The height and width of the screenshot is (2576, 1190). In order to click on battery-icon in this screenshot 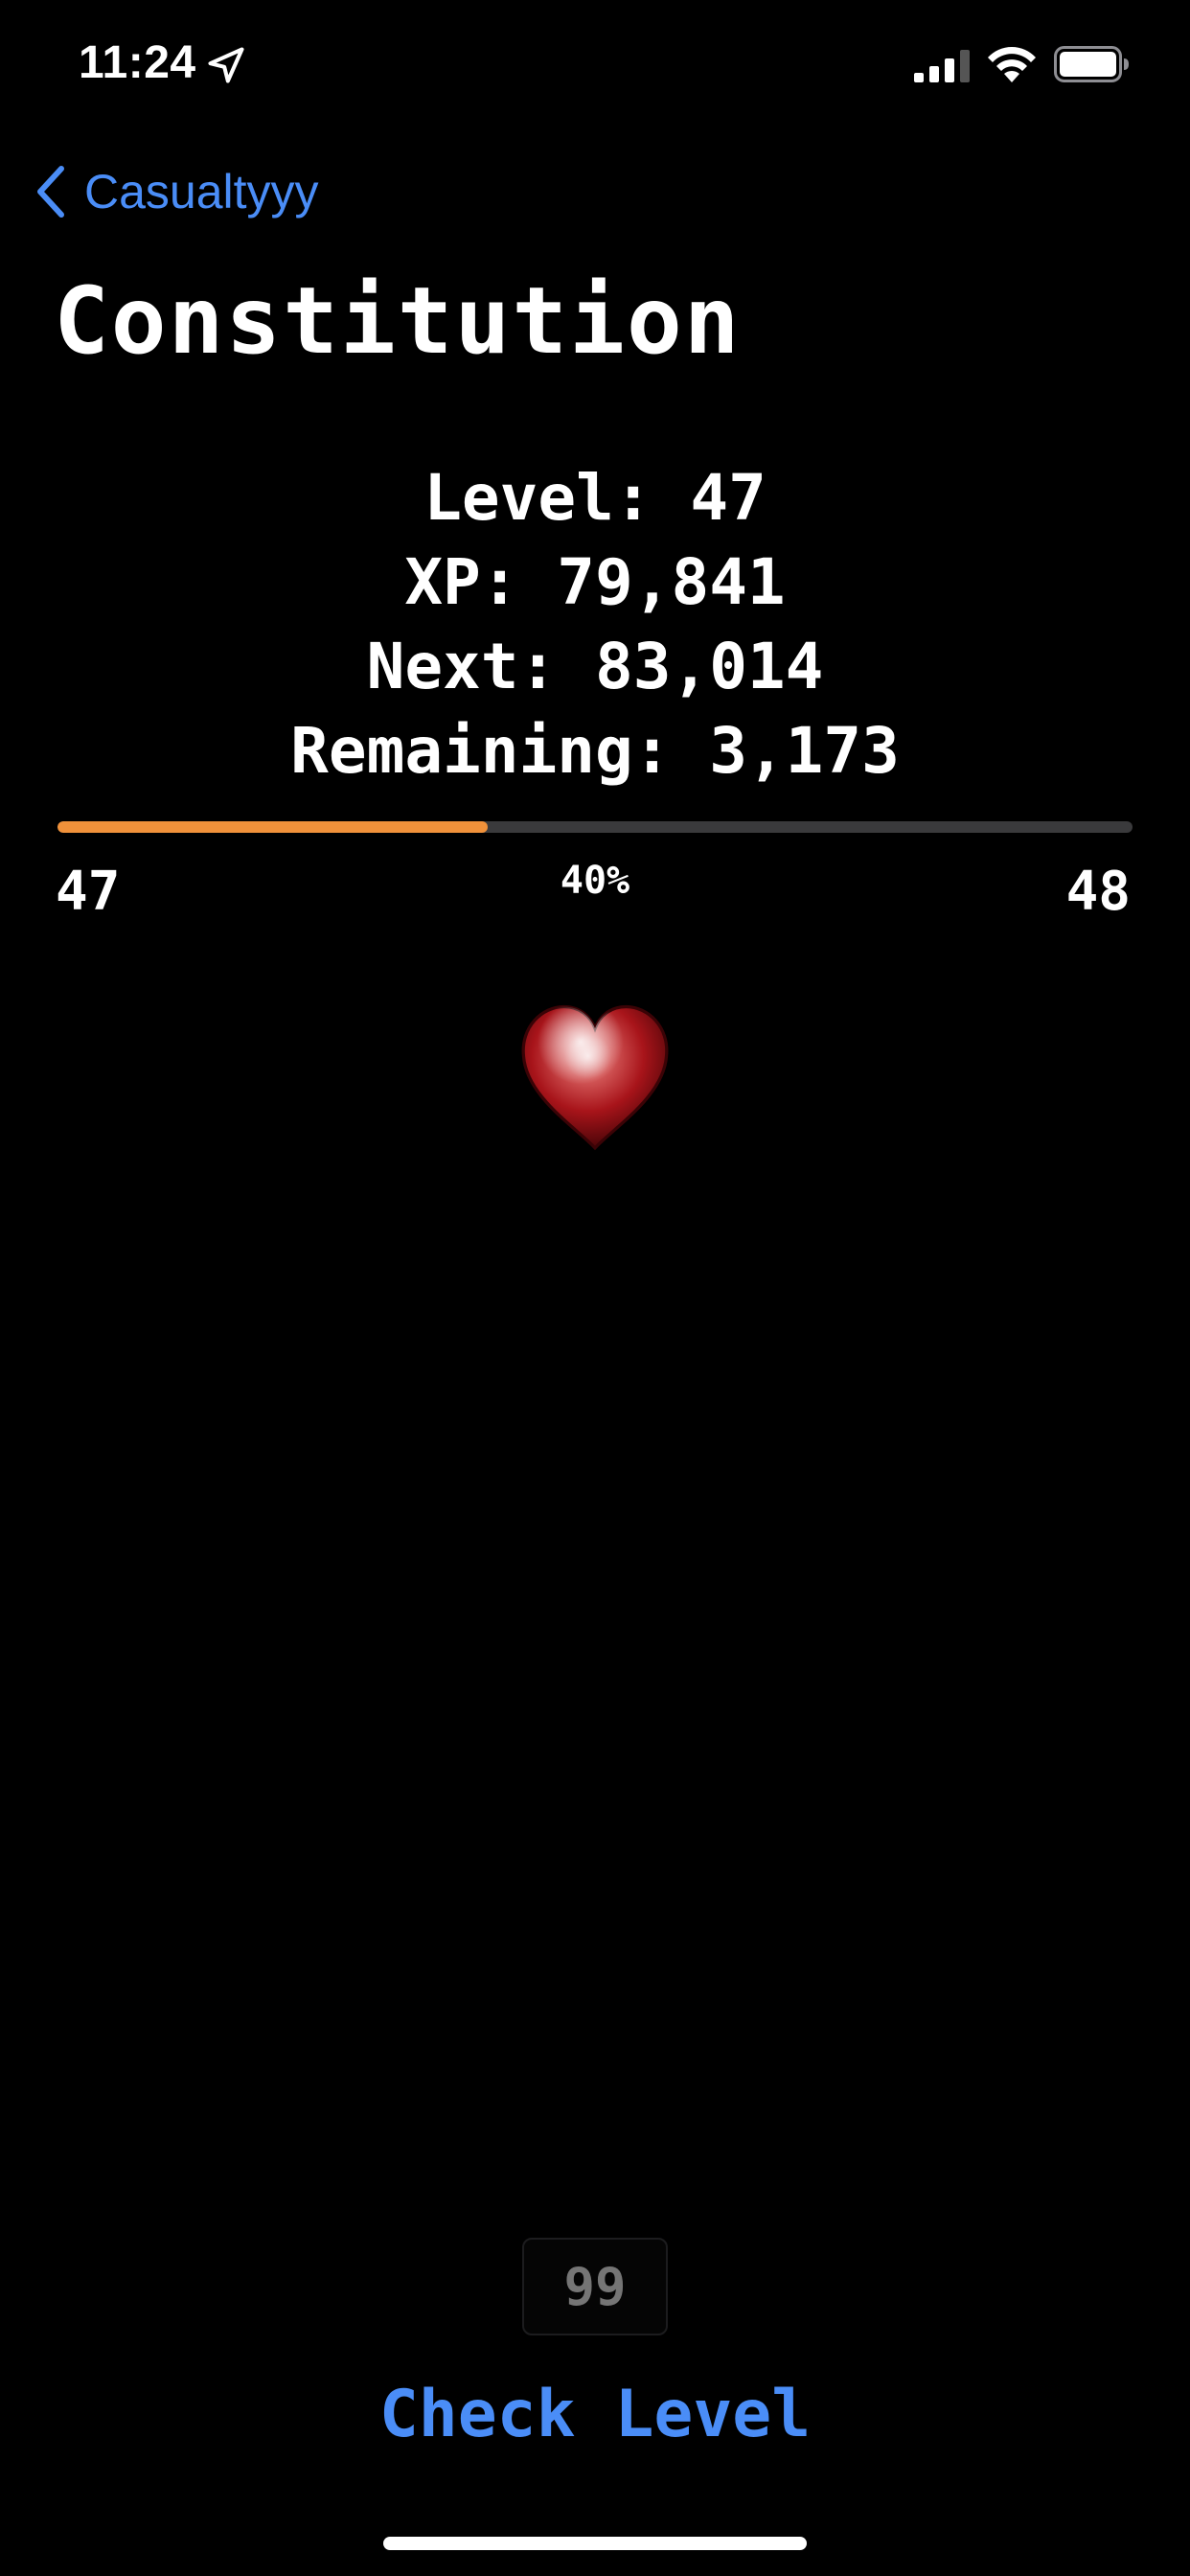, I will do `click(1092, 64)`.